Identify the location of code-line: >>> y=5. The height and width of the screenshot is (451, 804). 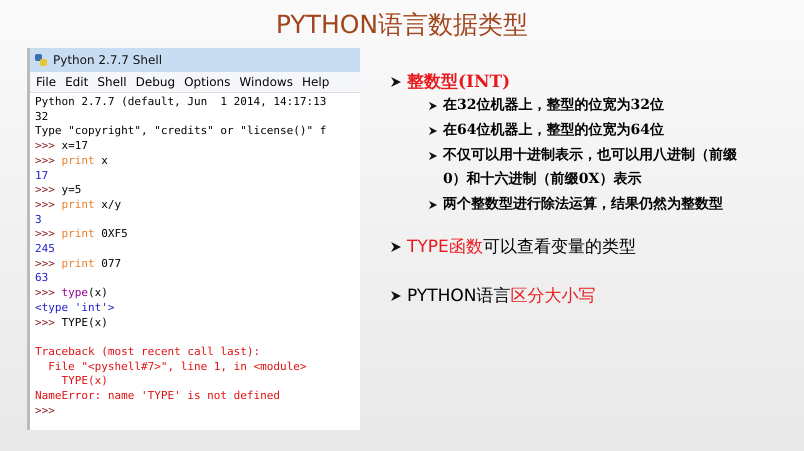
(58, 190).